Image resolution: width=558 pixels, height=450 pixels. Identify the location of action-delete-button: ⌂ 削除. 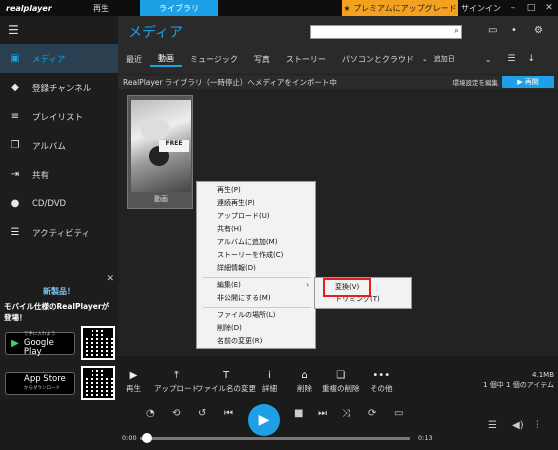
(304, 382).